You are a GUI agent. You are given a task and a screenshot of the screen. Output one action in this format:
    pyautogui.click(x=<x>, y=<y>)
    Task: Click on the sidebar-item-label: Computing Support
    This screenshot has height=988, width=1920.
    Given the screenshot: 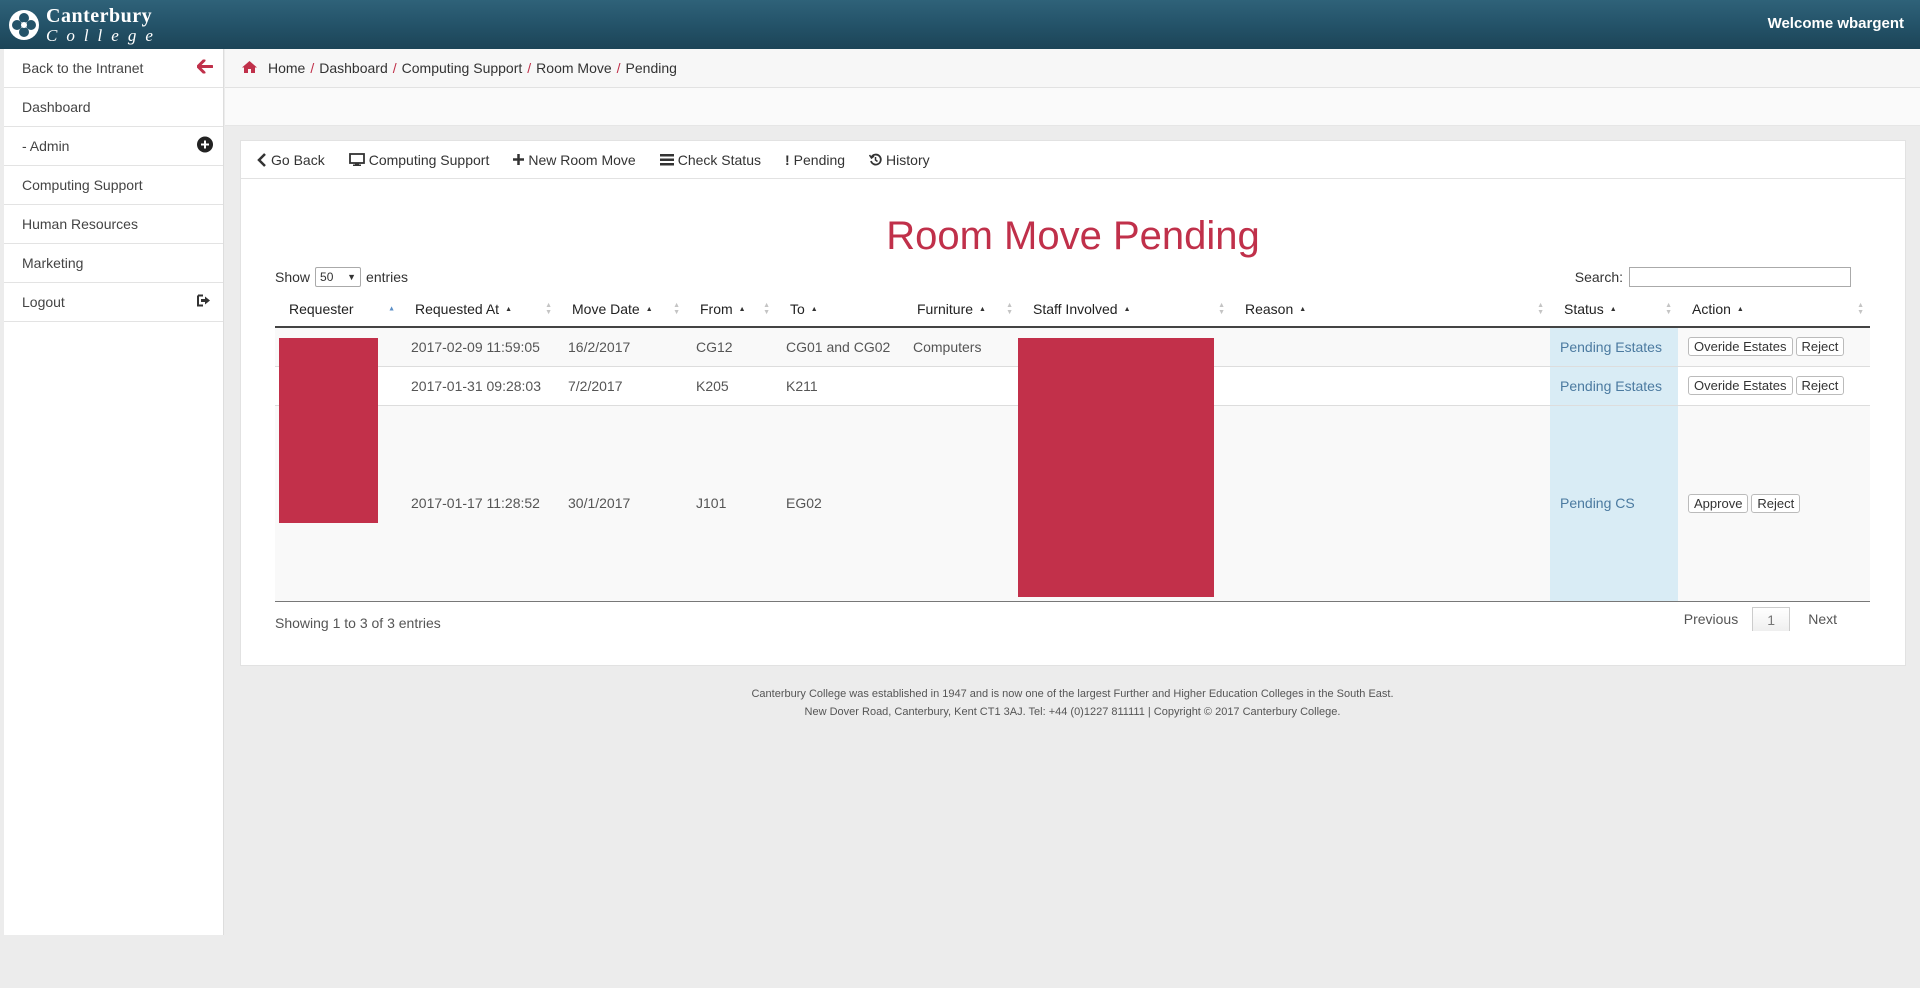 What is the action you would take?
    pyautogui.click(x=82, y=185)
    